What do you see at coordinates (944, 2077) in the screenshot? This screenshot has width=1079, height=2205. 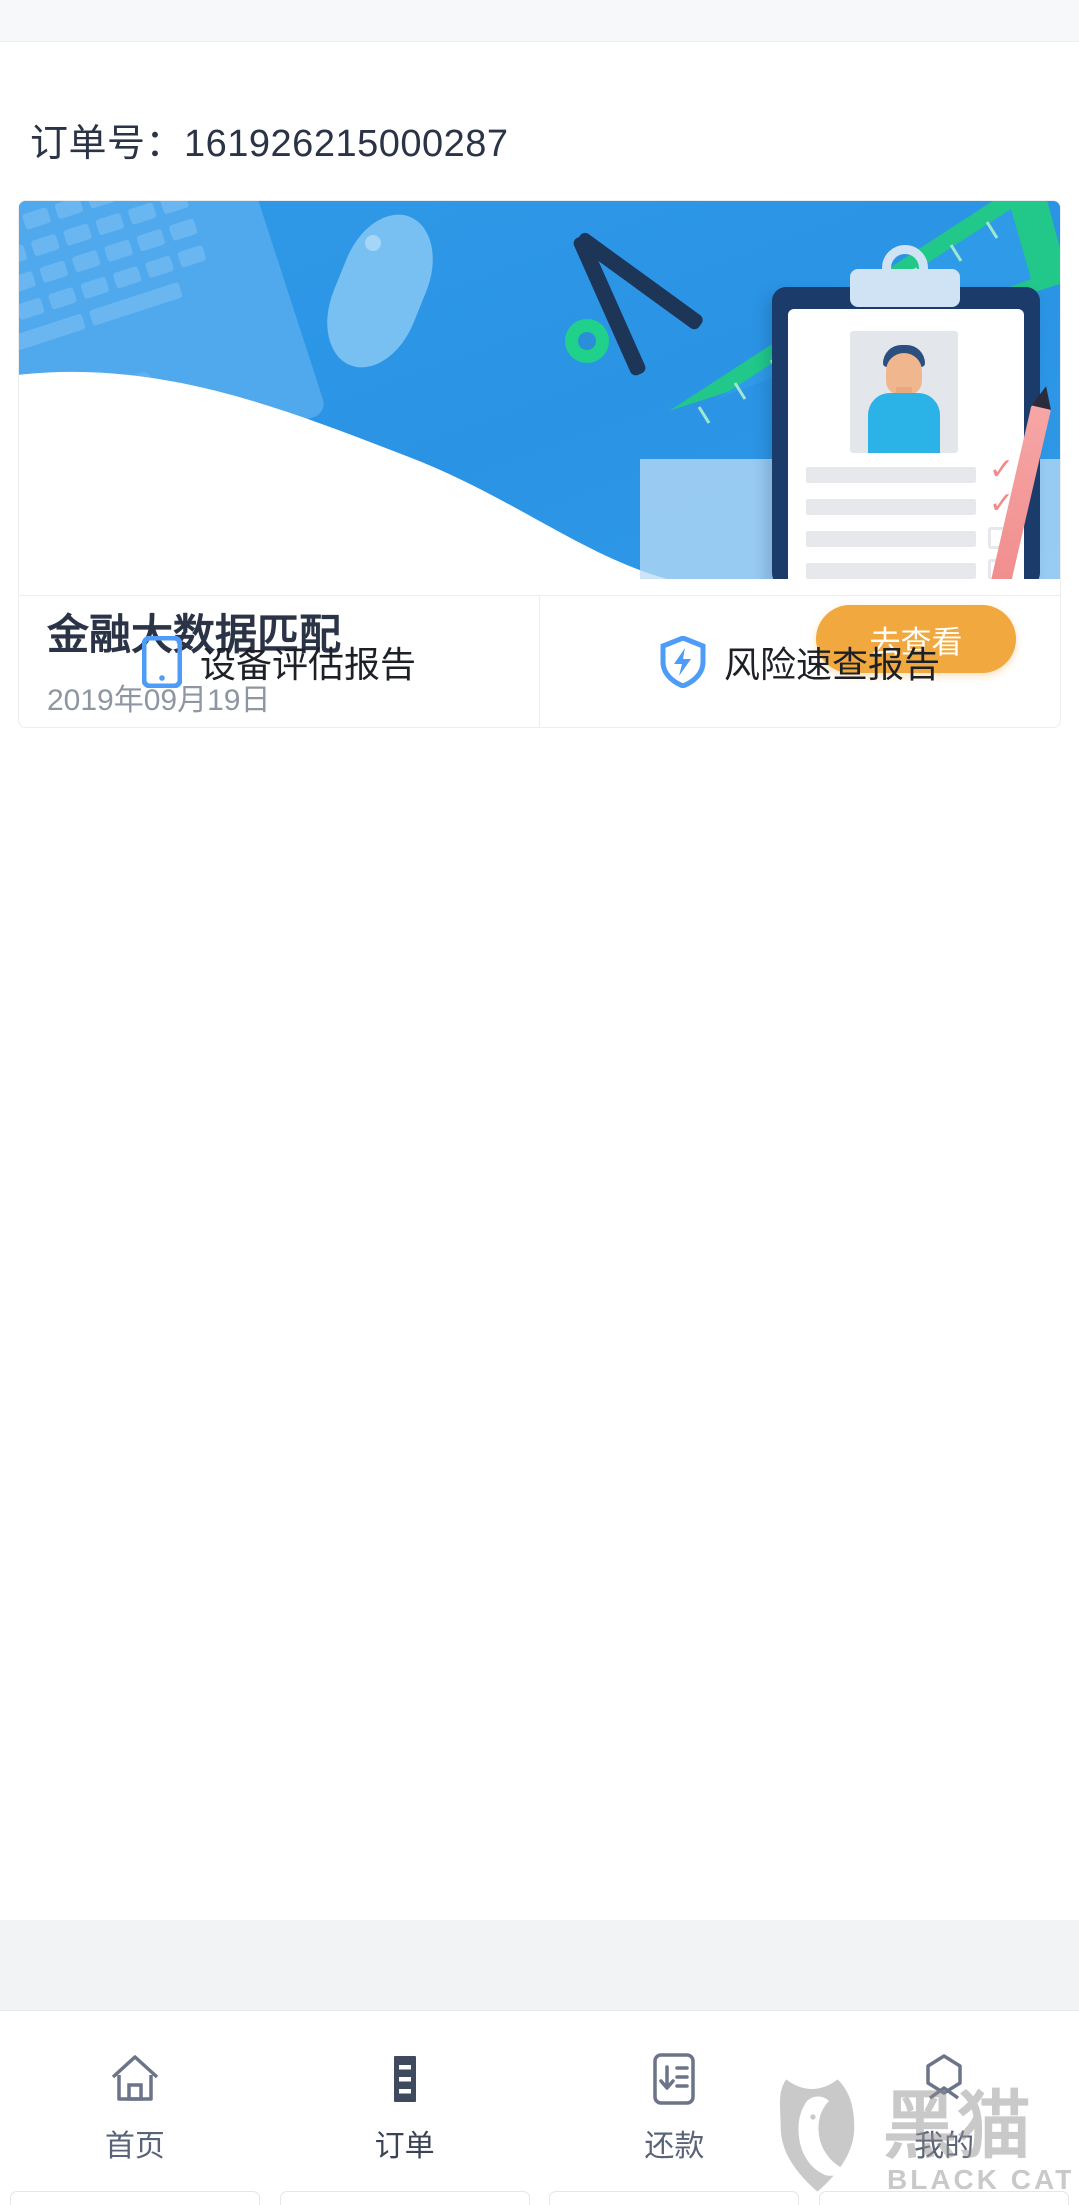 I see `profile-icon` at bounding box center [944, 2077].